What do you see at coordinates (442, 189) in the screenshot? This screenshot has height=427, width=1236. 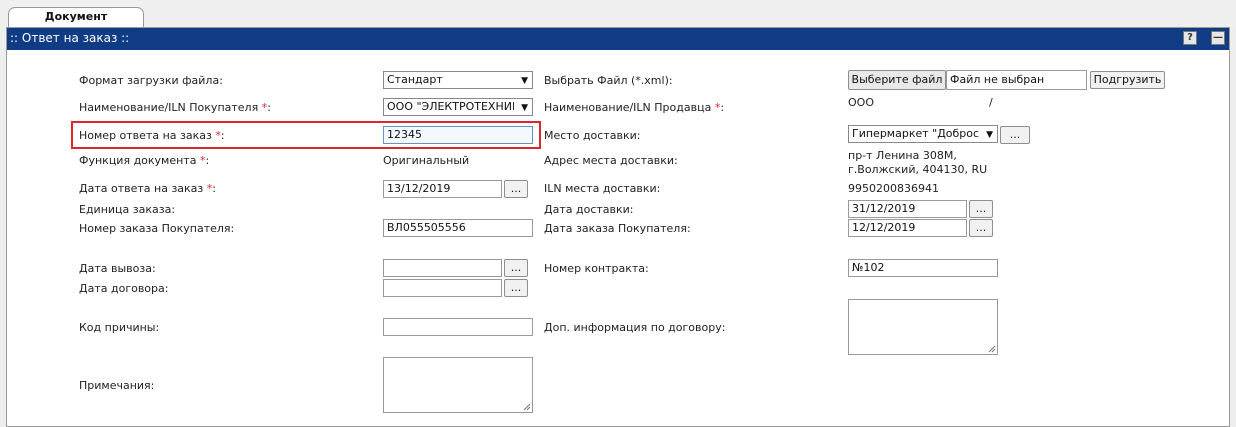 I see `response-date-input: 13/12/2019` at bounding box center [442, 189].